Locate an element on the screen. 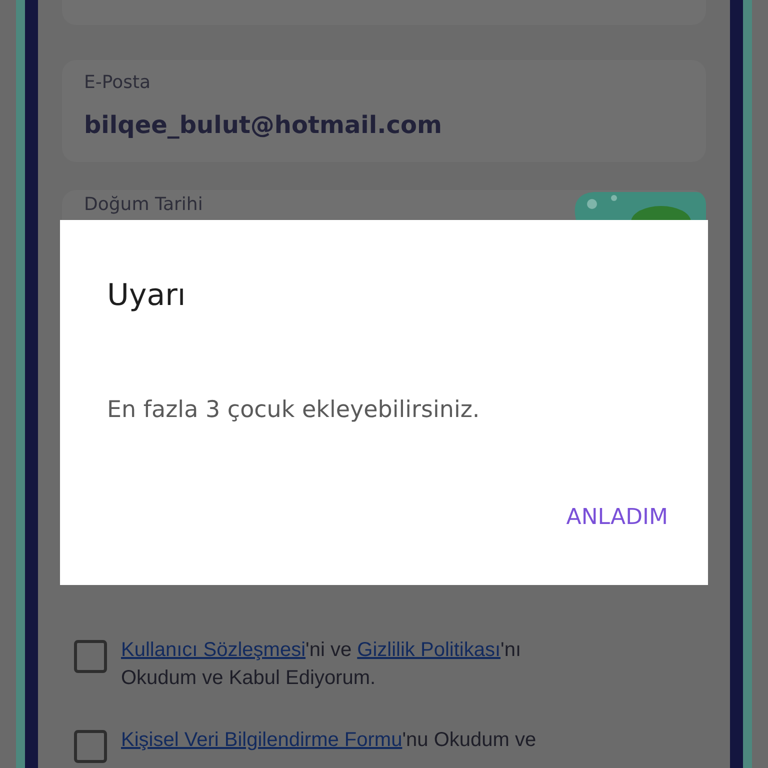 The width and height of the screenshot is (768, 768). link: Gizlilik Politikası is located at coordinates (429, 650).